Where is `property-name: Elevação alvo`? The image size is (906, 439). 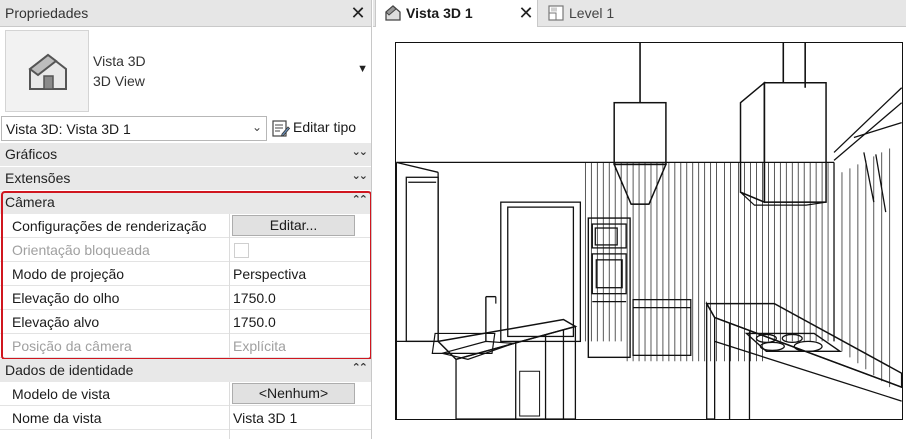
property-name: Elevação alvo is located at coordinates (56, 322).